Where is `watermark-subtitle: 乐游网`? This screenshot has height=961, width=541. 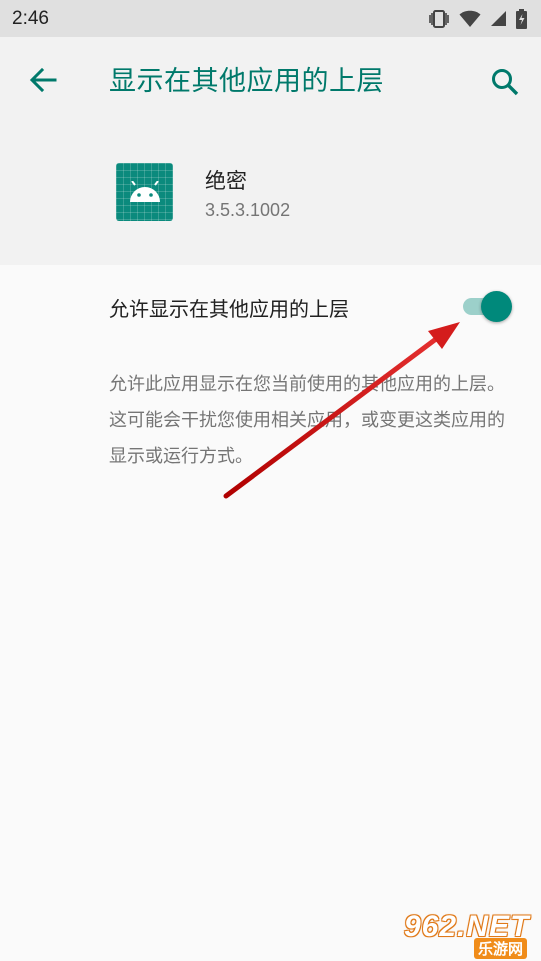 watermark-subtitle: 乐游网 is located at coordinates (501, 948).